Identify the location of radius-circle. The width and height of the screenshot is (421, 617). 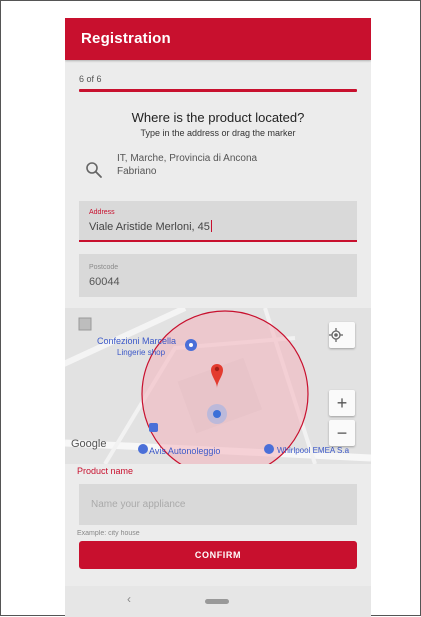
(225, 387).